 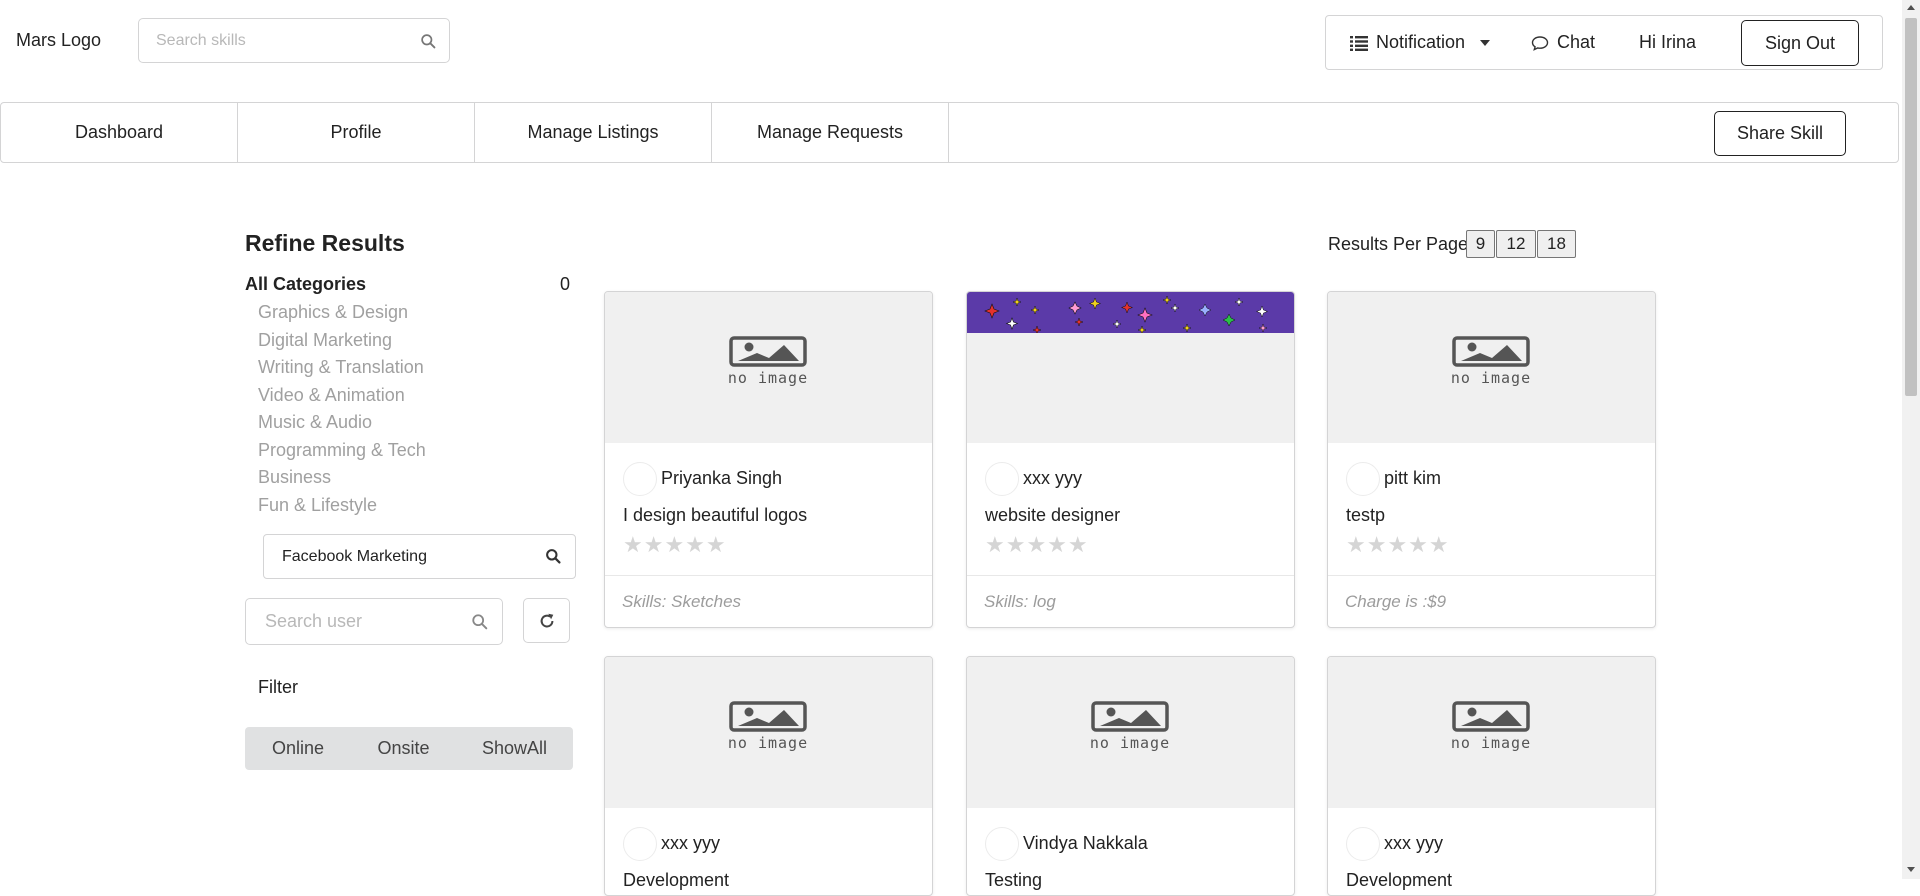 I want to click on refresh-button, so click(x=546, y=620).